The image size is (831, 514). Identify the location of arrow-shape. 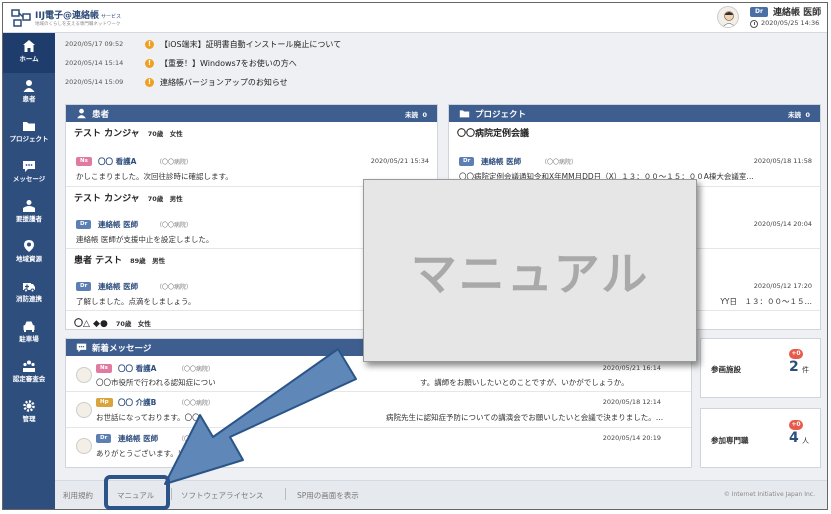
(260, 416).